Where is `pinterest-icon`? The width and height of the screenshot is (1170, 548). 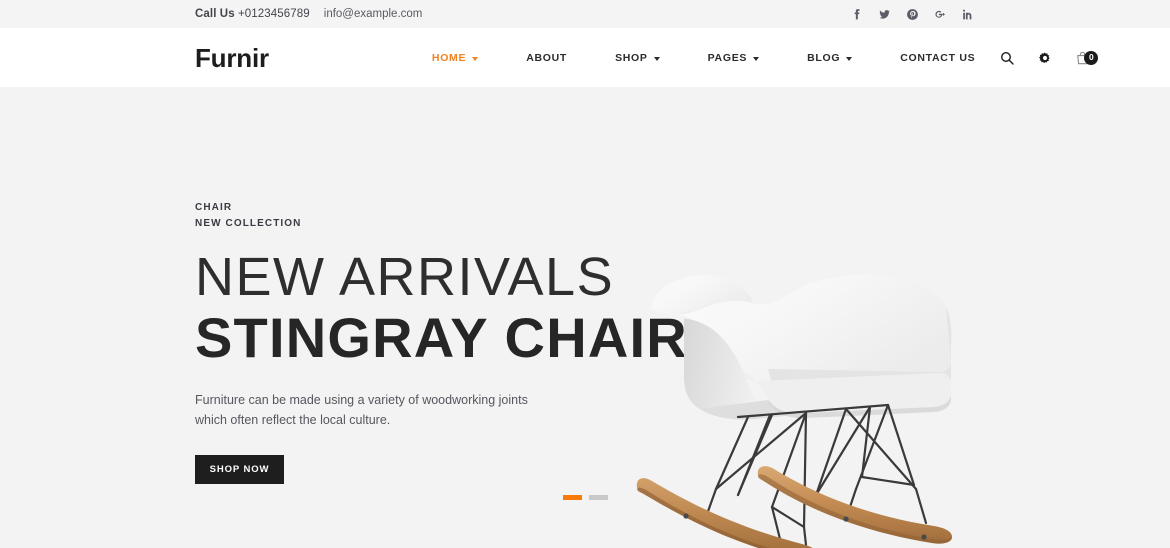
pinterest-icon is located at coordinates (912, 14).